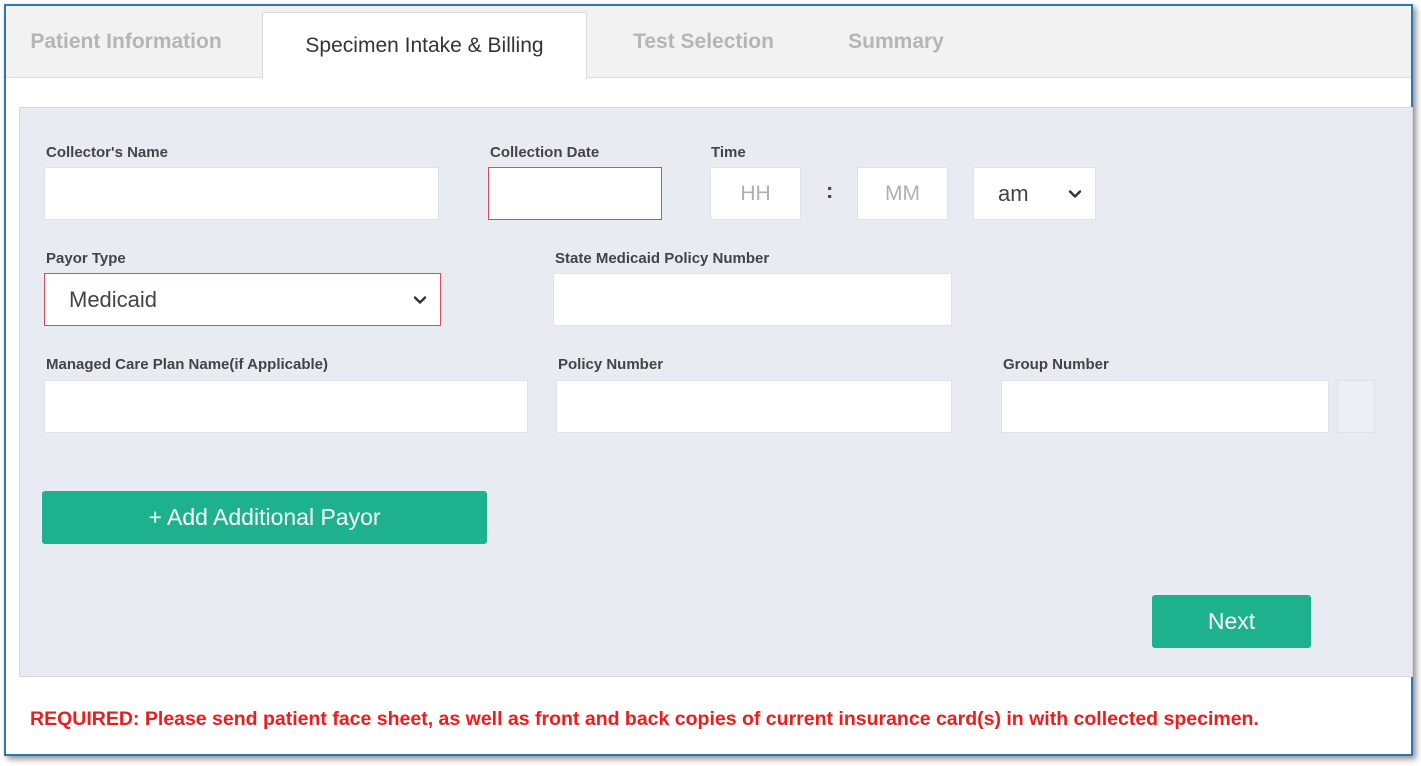 This screenshot has height=766, width=1421. Describe the element at coordinates (1056, 364) in the screenshot. I see `group-number-label: Group Number` at that location.